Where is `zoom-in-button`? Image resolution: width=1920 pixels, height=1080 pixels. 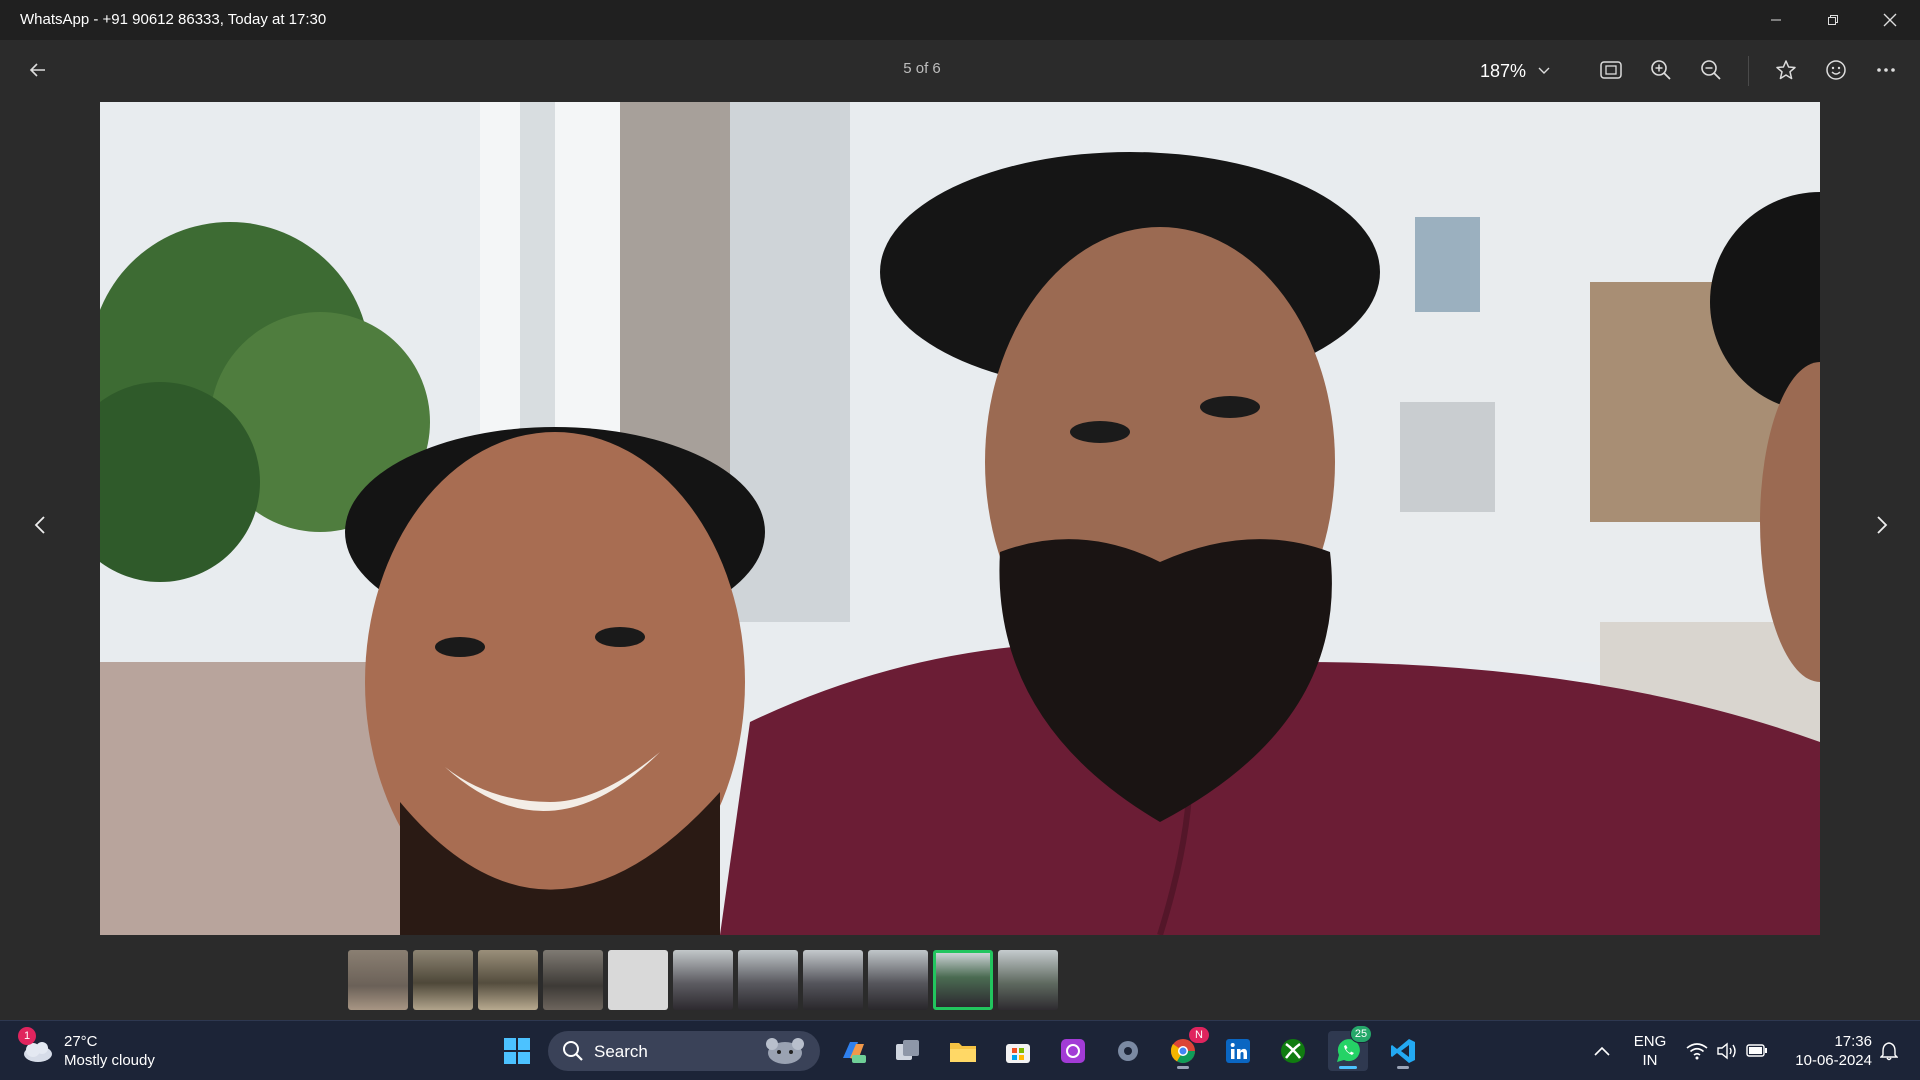
zoom-in-button is located at coordinates (1661, 70).